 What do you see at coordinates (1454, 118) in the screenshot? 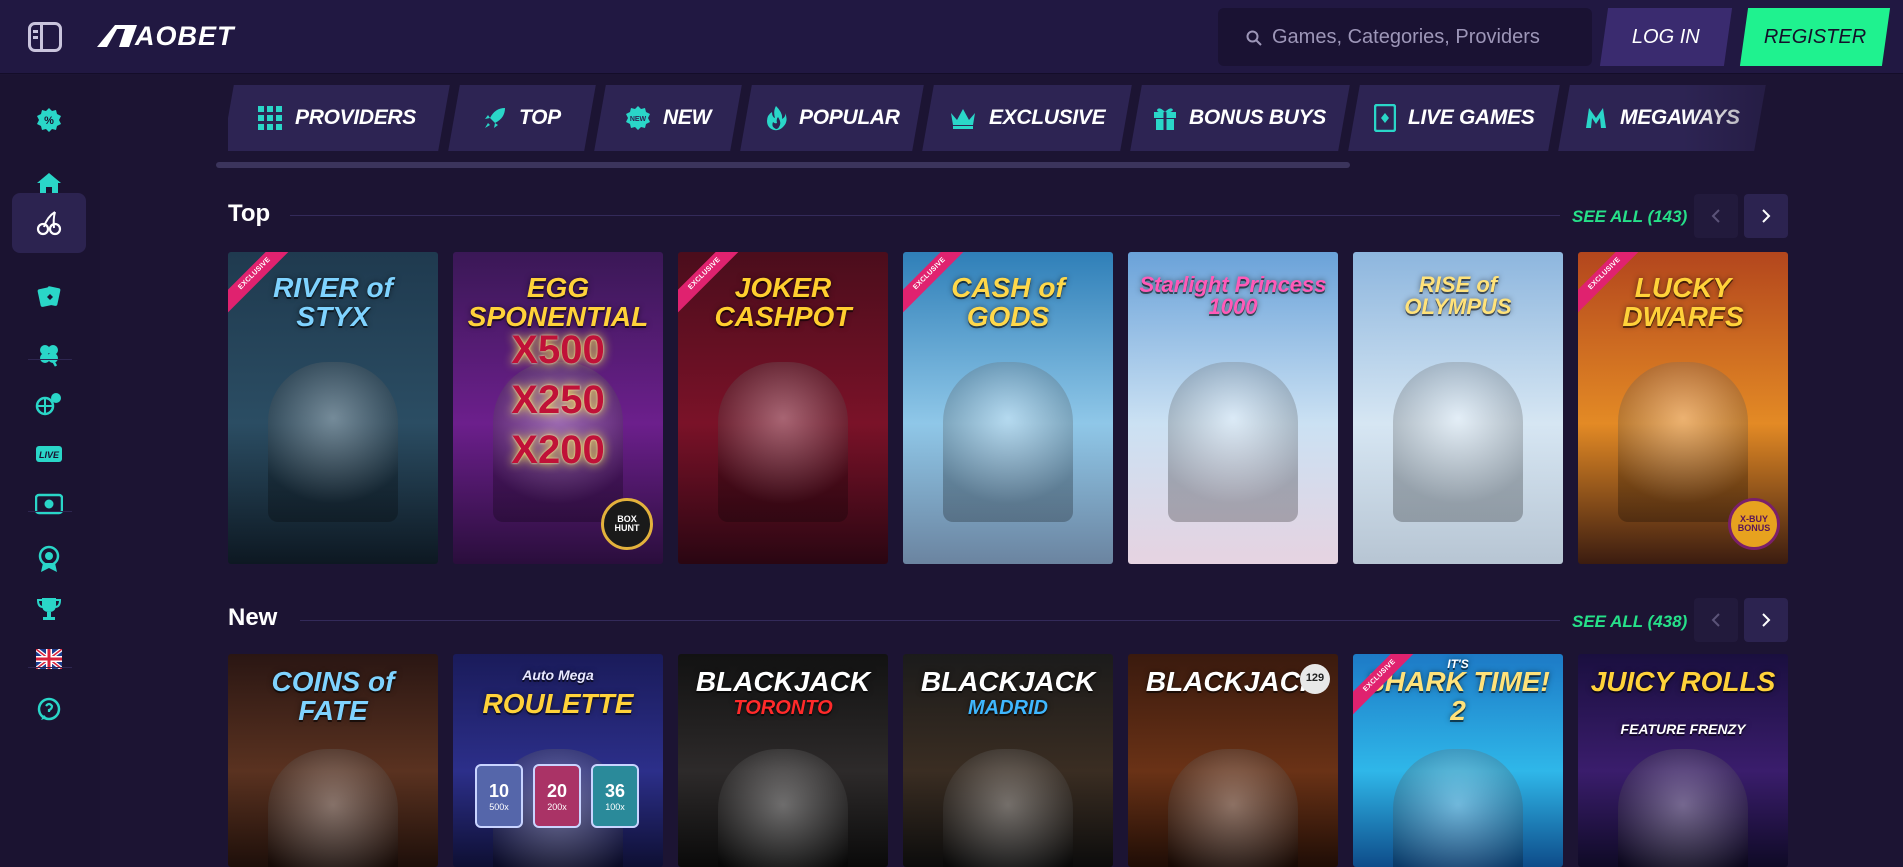
I see `category-live-games: LIVE GAMES` at bounding box center [1454, 118].